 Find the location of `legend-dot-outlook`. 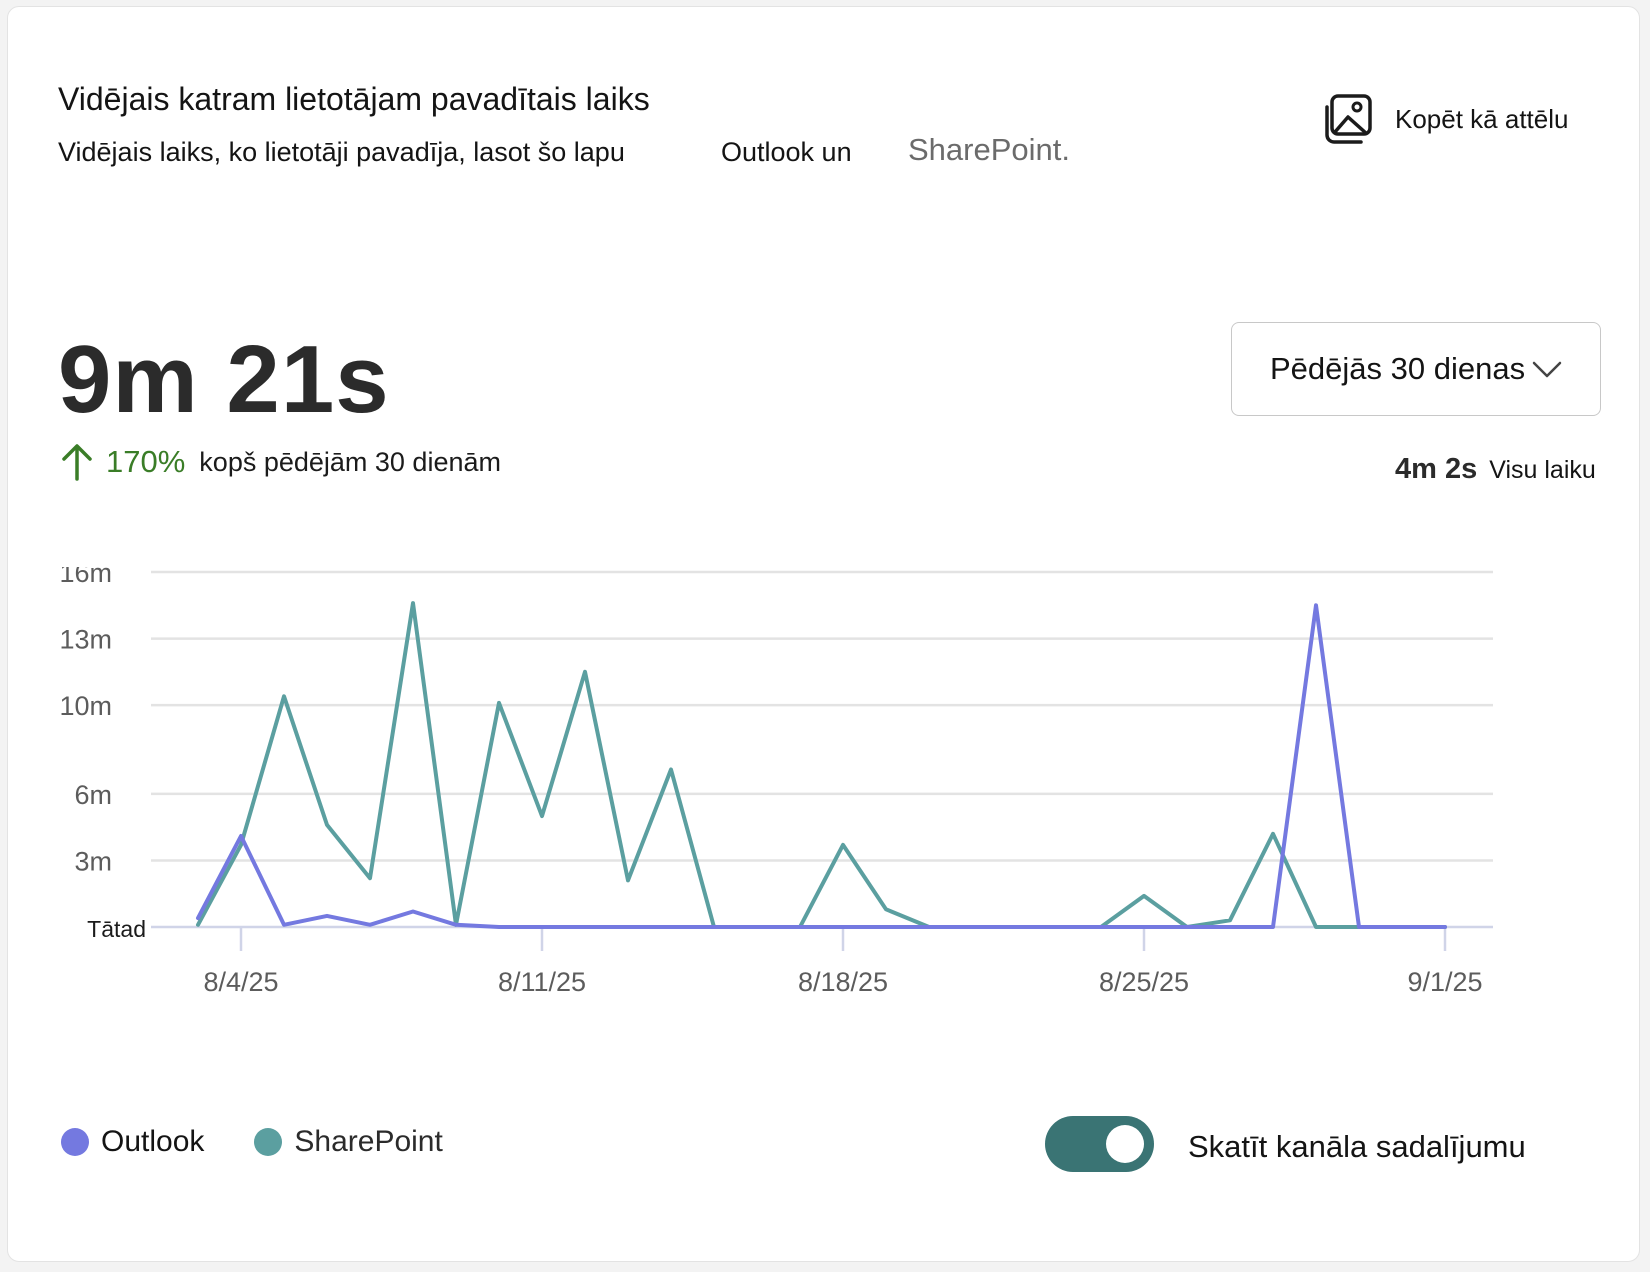

legend-dot-outlook is located at coordinates (75, 1142).